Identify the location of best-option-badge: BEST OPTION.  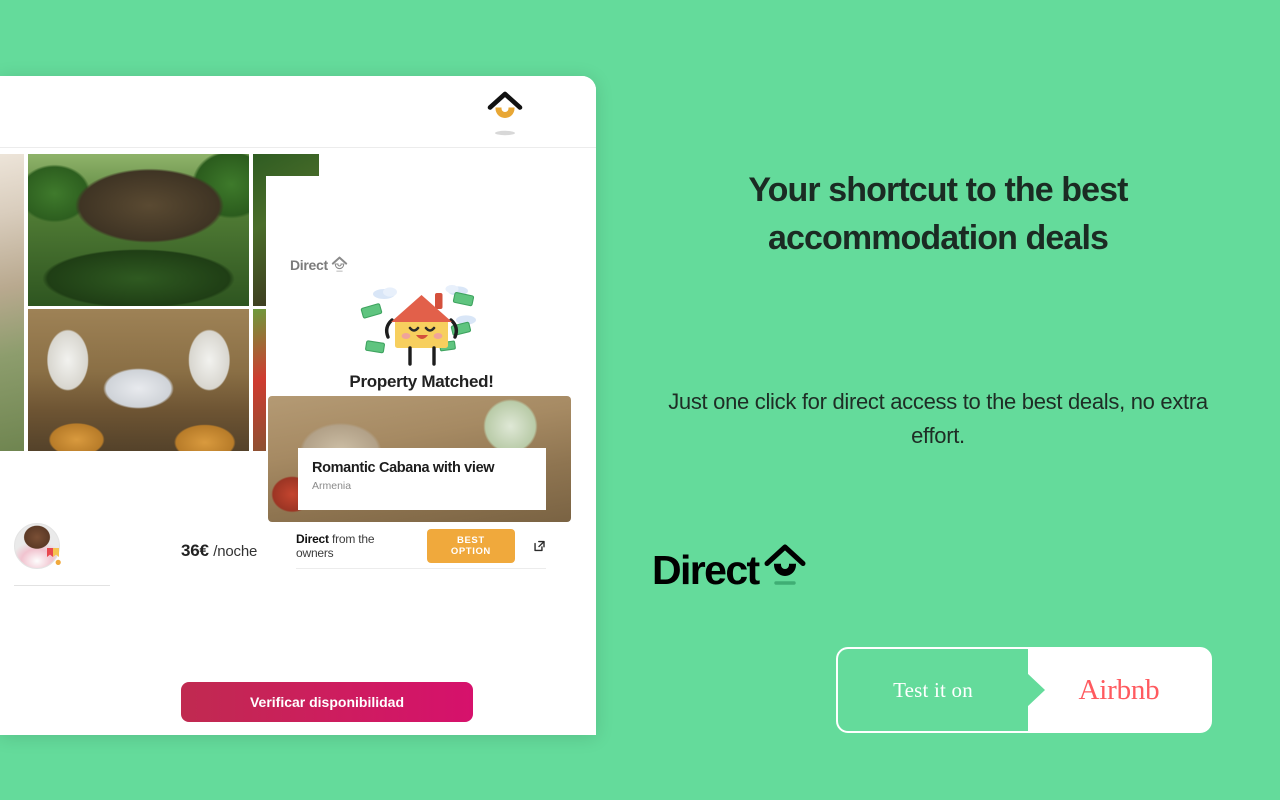
(470, 546).